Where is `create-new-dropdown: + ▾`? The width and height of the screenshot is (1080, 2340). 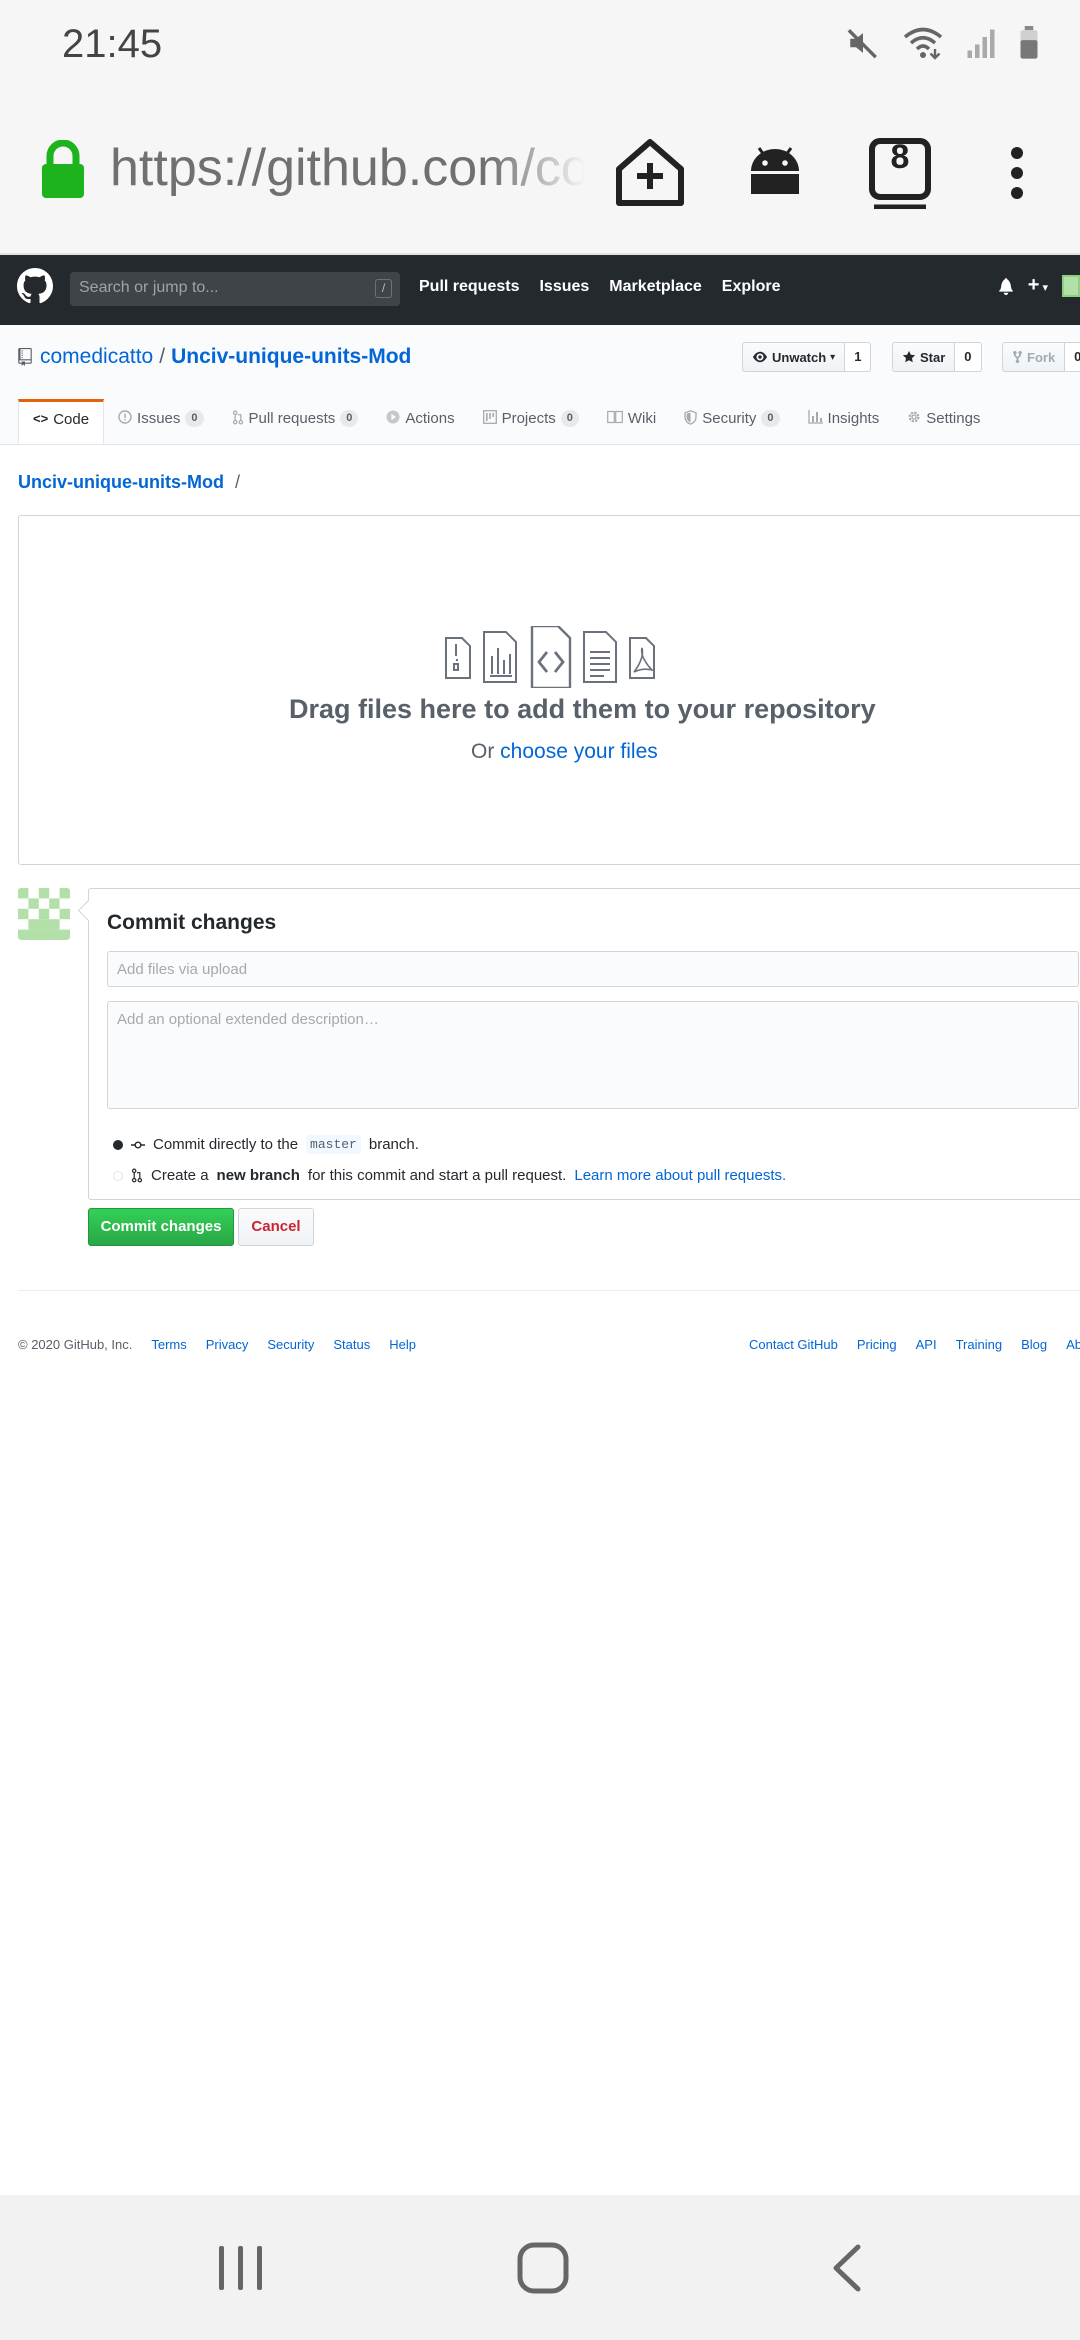
create-new-dropdown: + ▾ is located at coordinates (1038, 285).